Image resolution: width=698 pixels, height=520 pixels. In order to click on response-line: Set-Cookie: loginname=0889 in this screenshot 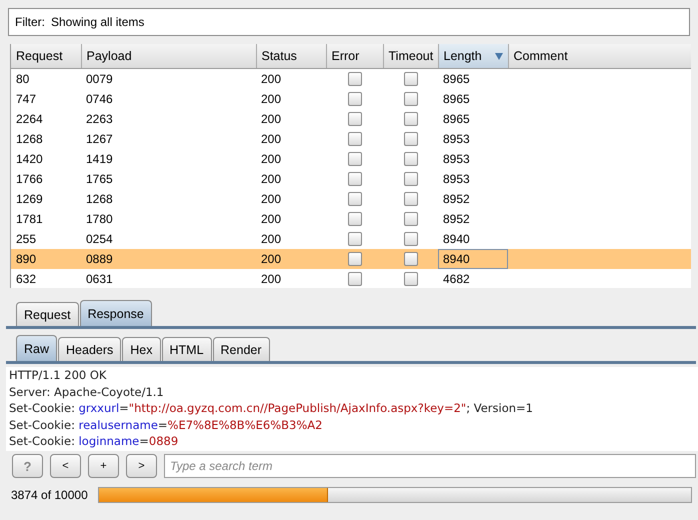, I will do `click(94, 441)`.